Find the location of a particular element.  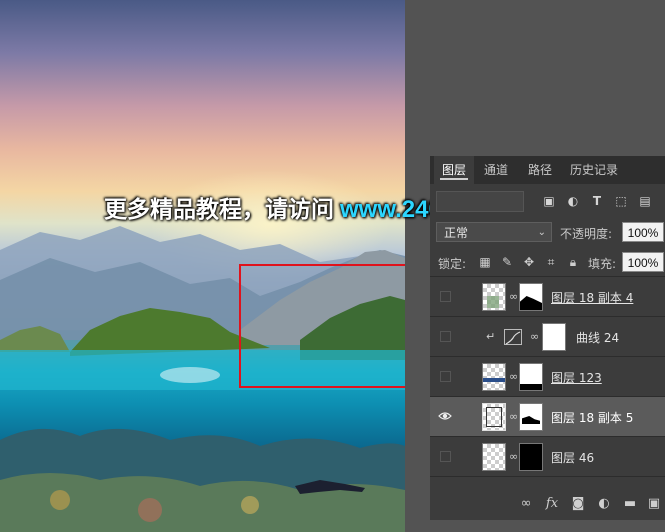

layer-row: ↵ ∞ 曲线 24 is located at coordinates (547, 337).